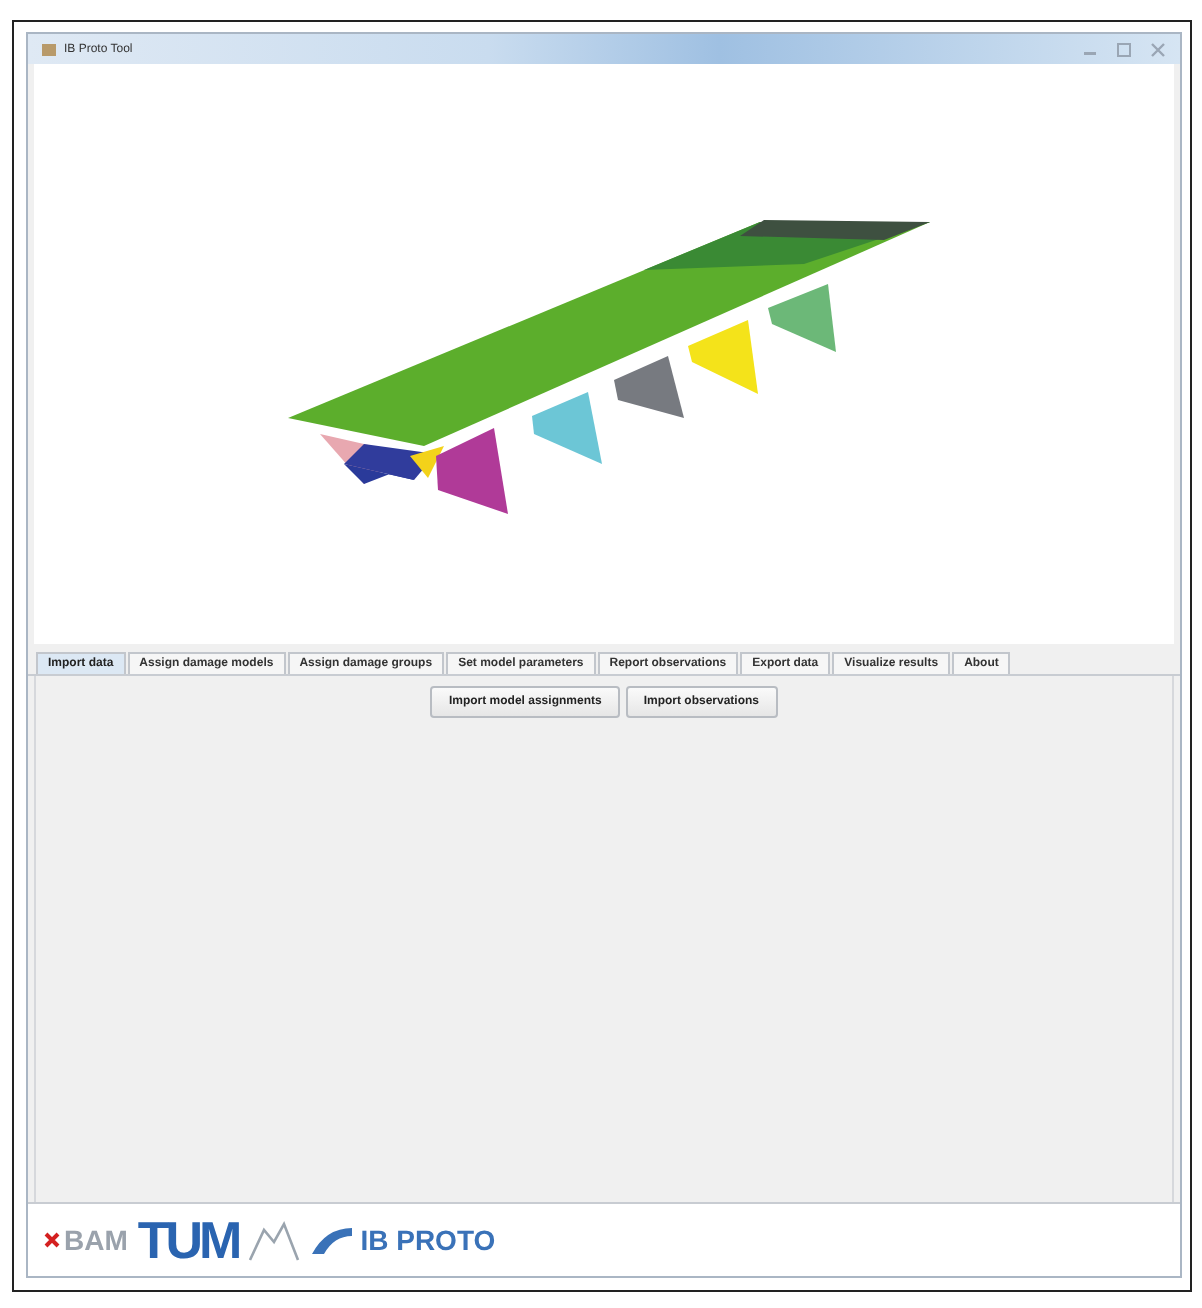  I want to click on wave-icon, so click(332, 1240).